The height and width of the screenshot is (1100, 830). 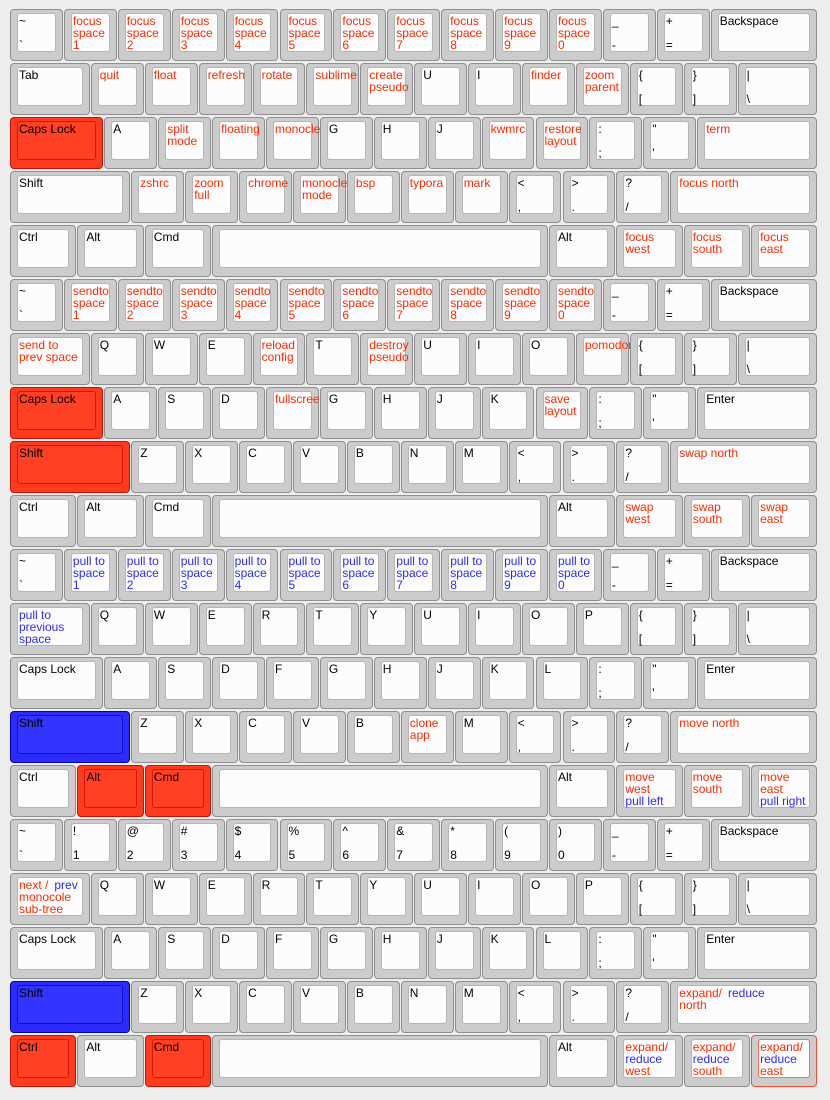 What do you see at coordinates (93, 33) in the screenshot?
I see `key-label: focus space 1` at bounding box center [93, 33].